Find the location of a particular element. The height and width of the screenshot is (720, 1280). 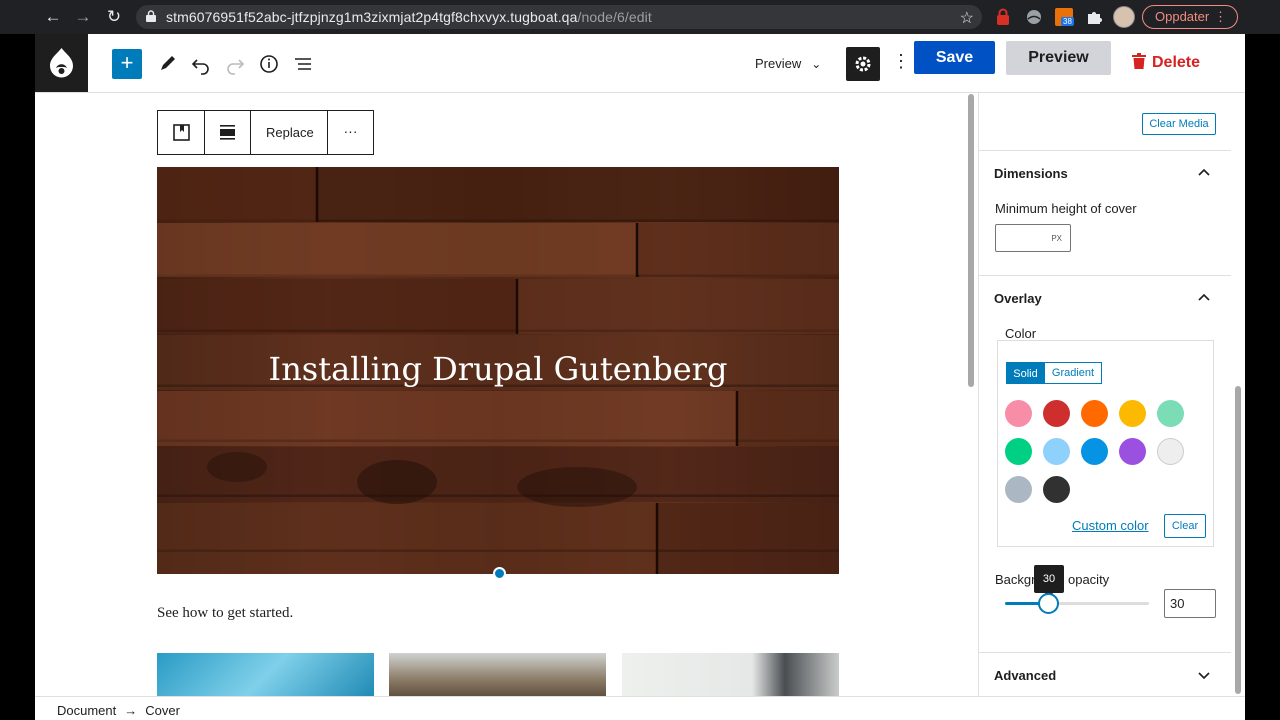

drupal-drop-icon is located at coordinates (61, 63).